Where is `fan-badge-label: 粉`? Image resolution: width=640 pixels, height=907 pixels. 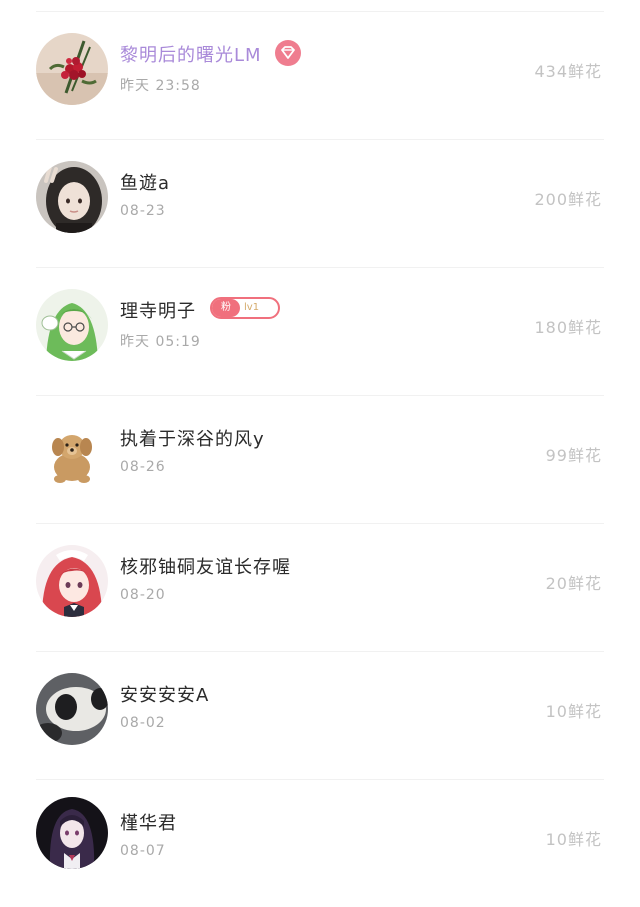 fan-badge-label: 粉 is located at coordinates (226, 308).